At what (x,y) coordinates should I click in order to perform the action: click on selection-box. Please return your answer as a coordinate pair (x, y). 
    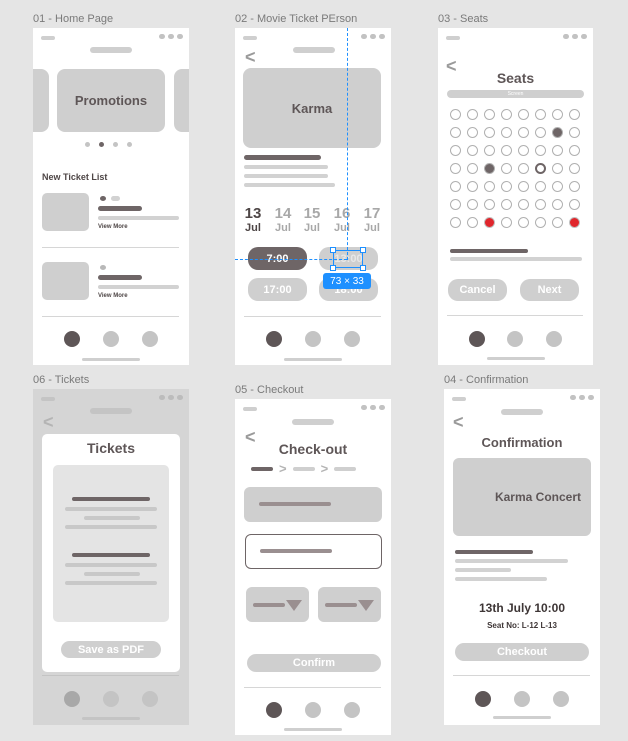
    Looking at the image, I should click on (348, 259).